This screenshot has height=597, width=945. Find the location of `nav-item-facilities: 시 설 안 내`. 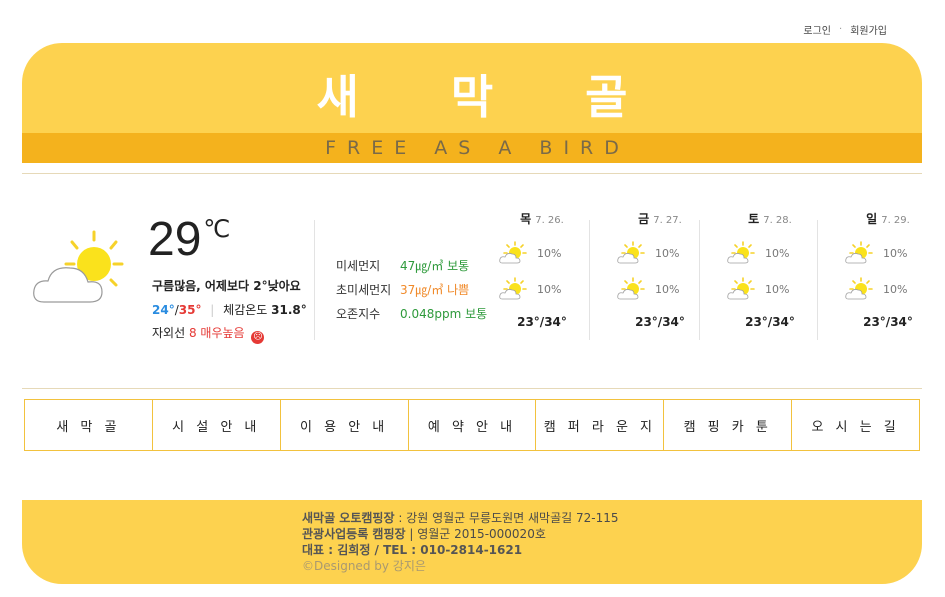

nav-item-facilities: 시 설 안 내 is located at coordinates (216, 425).